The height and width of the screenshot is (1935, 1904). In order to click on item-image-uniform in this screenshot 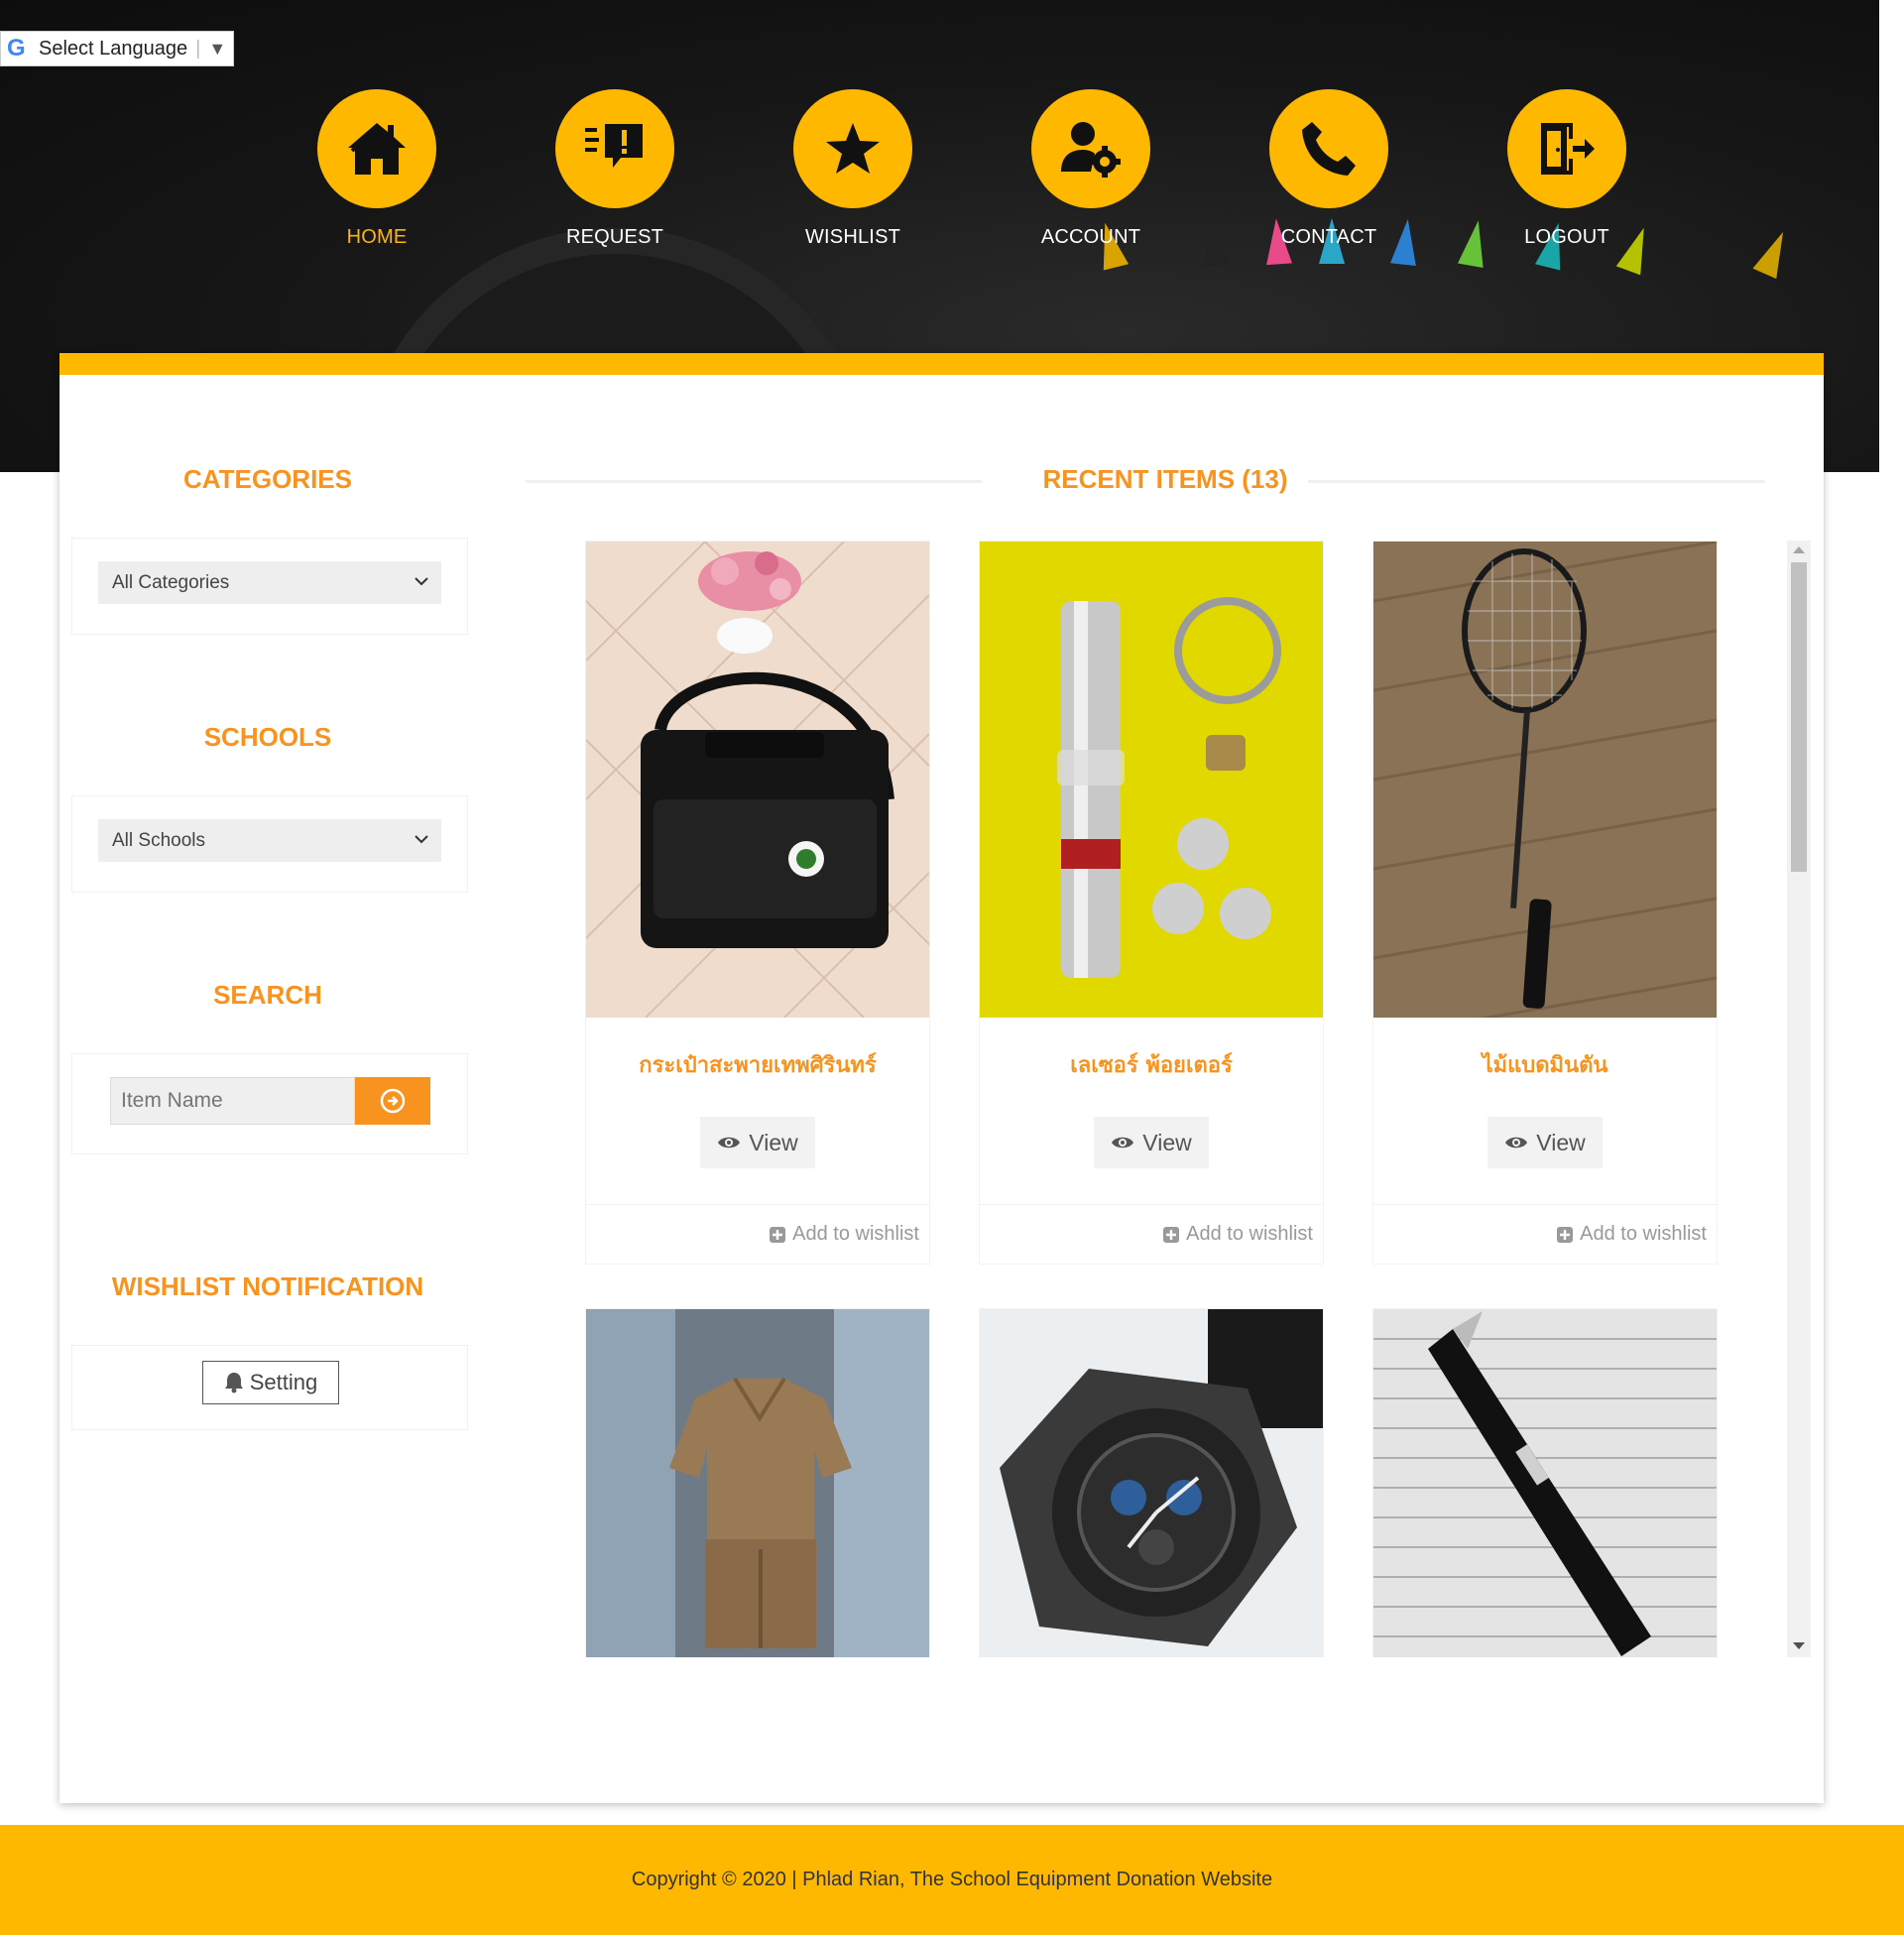, I will do `click(757, 1483)`.